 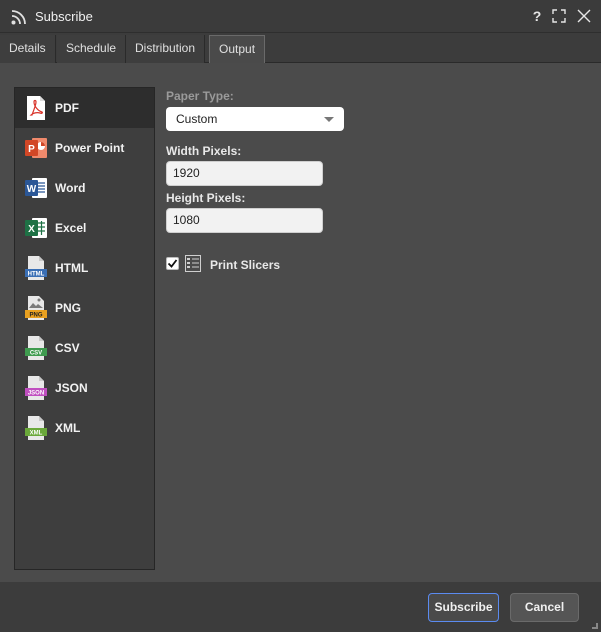 What do you see at coordinates (166, 49) in the screenshot?
I see `tab-distribution: Distribution` at bounding box center [166, 49].